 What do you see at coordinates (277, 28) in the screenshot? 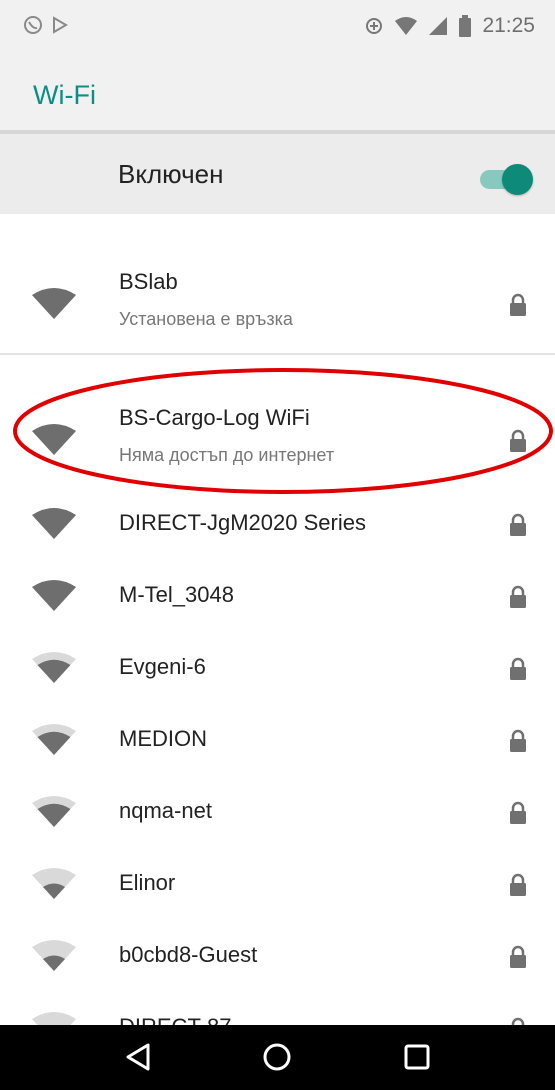
I see `status-bar: 21:25` at bounding box center [277, 28].